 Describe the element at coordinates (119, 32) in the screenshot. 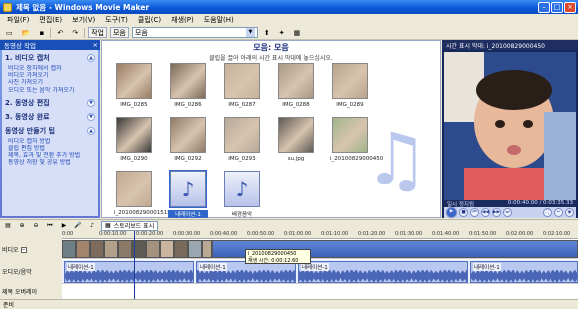

I see `collections-button: 모음` at that location.